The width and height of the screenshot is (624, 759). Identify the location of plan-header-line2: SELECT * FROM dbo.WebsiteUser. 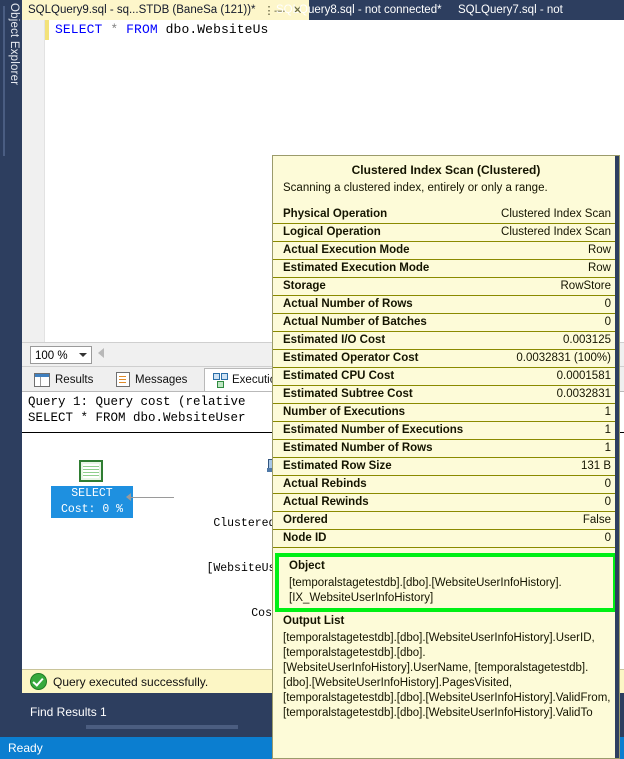
(137, 418).